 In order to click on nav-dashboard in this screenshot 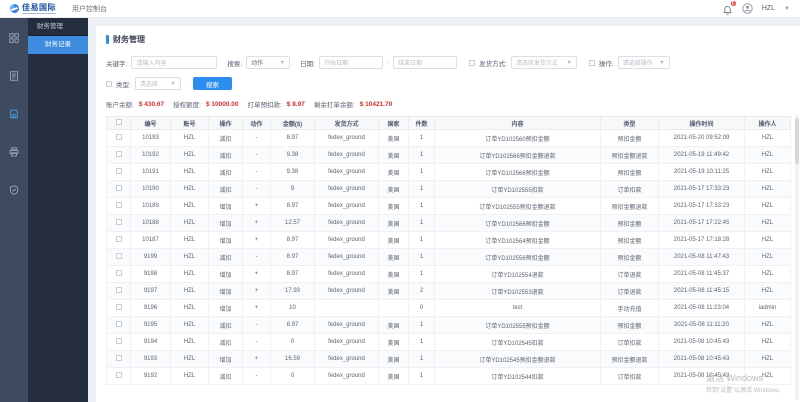, I will do `click(14, 38)`.